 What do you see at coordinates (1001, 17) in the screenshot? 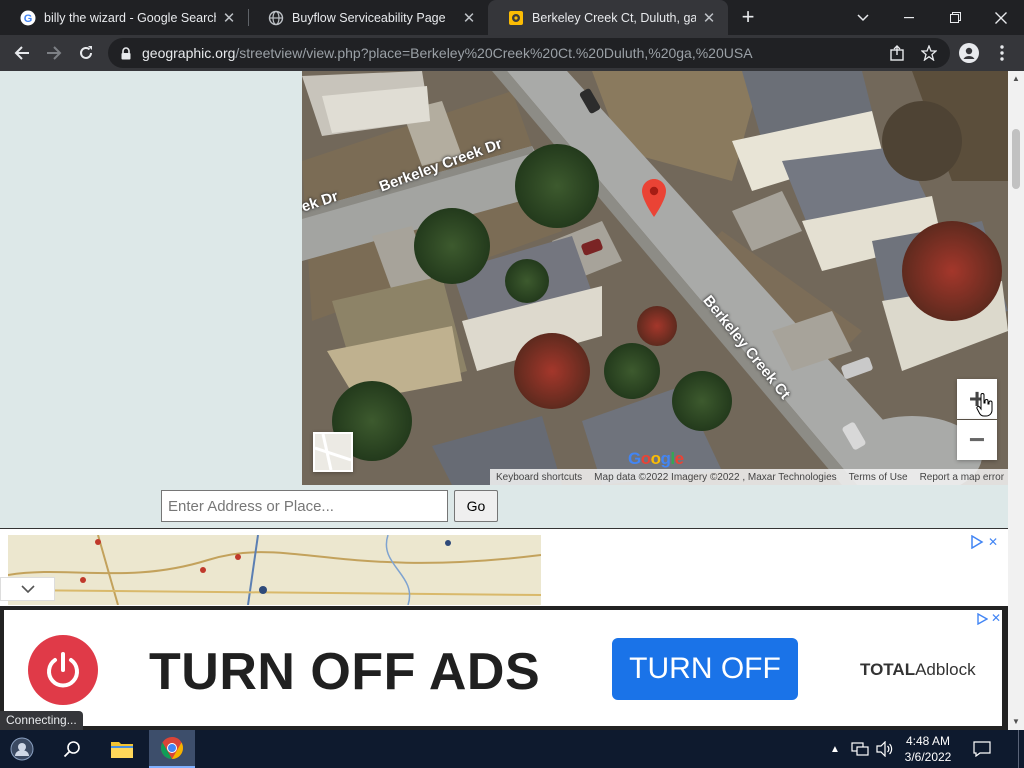
I see `close-window-button` at bounding box center [1001, 17].